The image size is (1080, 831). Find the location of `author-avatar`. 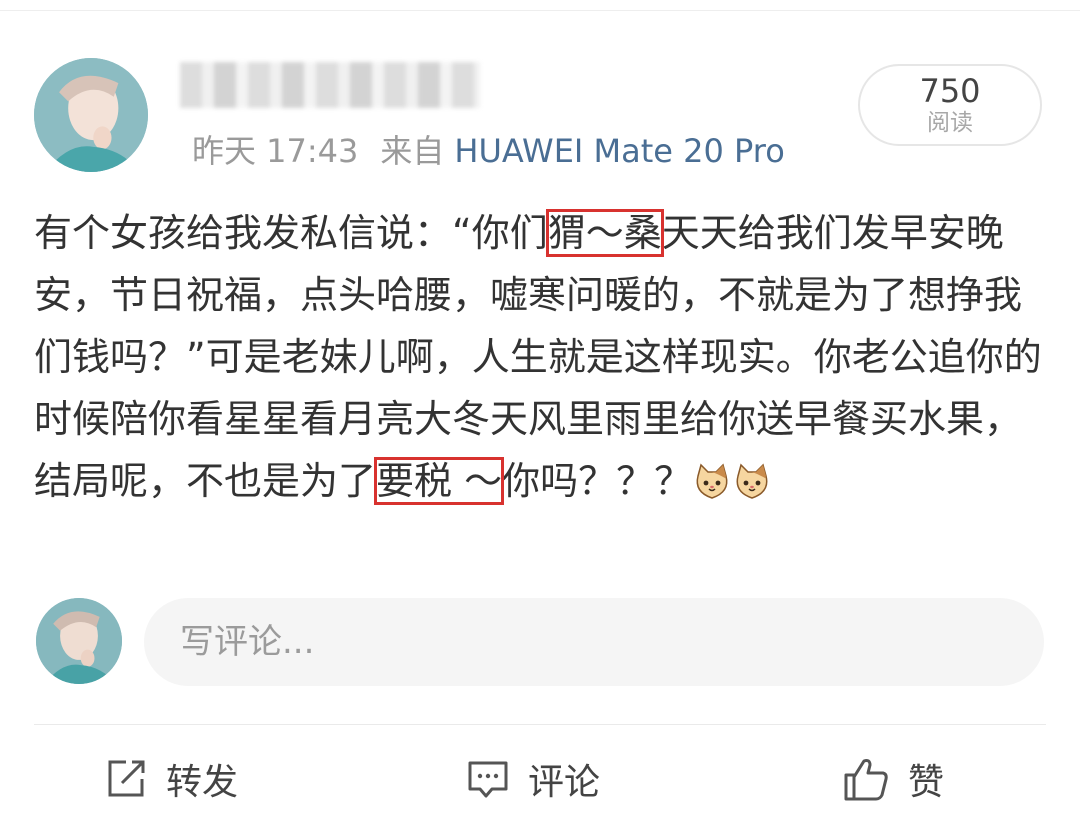

author-avatar is located at coordinates (91, 115).